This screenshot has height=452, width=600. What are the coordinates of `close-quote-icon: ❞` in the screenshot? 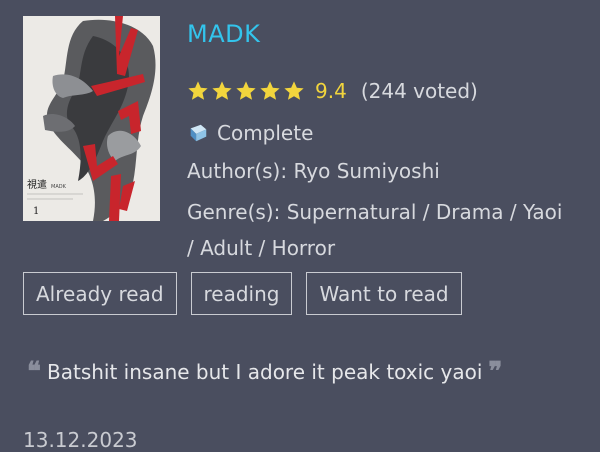 It's located at (495, 372).